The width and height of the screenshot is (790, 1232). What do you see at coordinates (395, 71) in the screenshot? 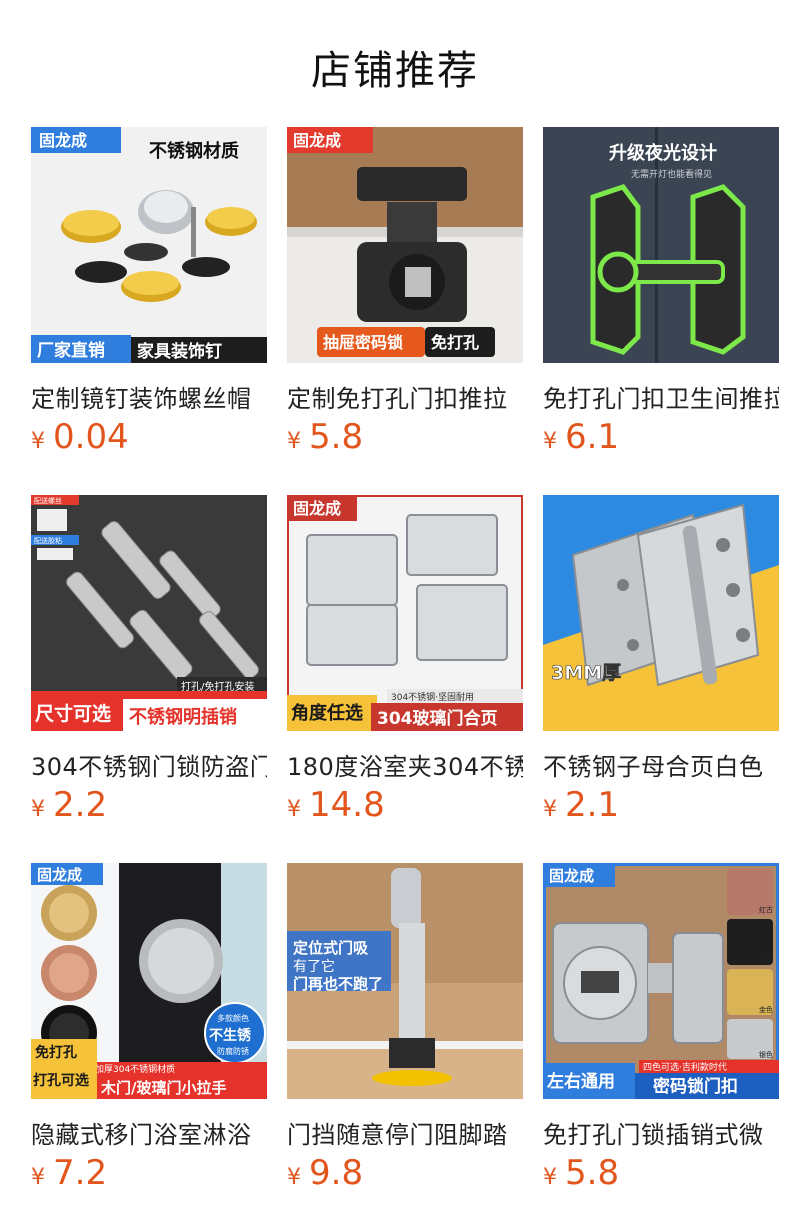
I see `section-title: 店铺推荐` at bounding box center [395, 71].